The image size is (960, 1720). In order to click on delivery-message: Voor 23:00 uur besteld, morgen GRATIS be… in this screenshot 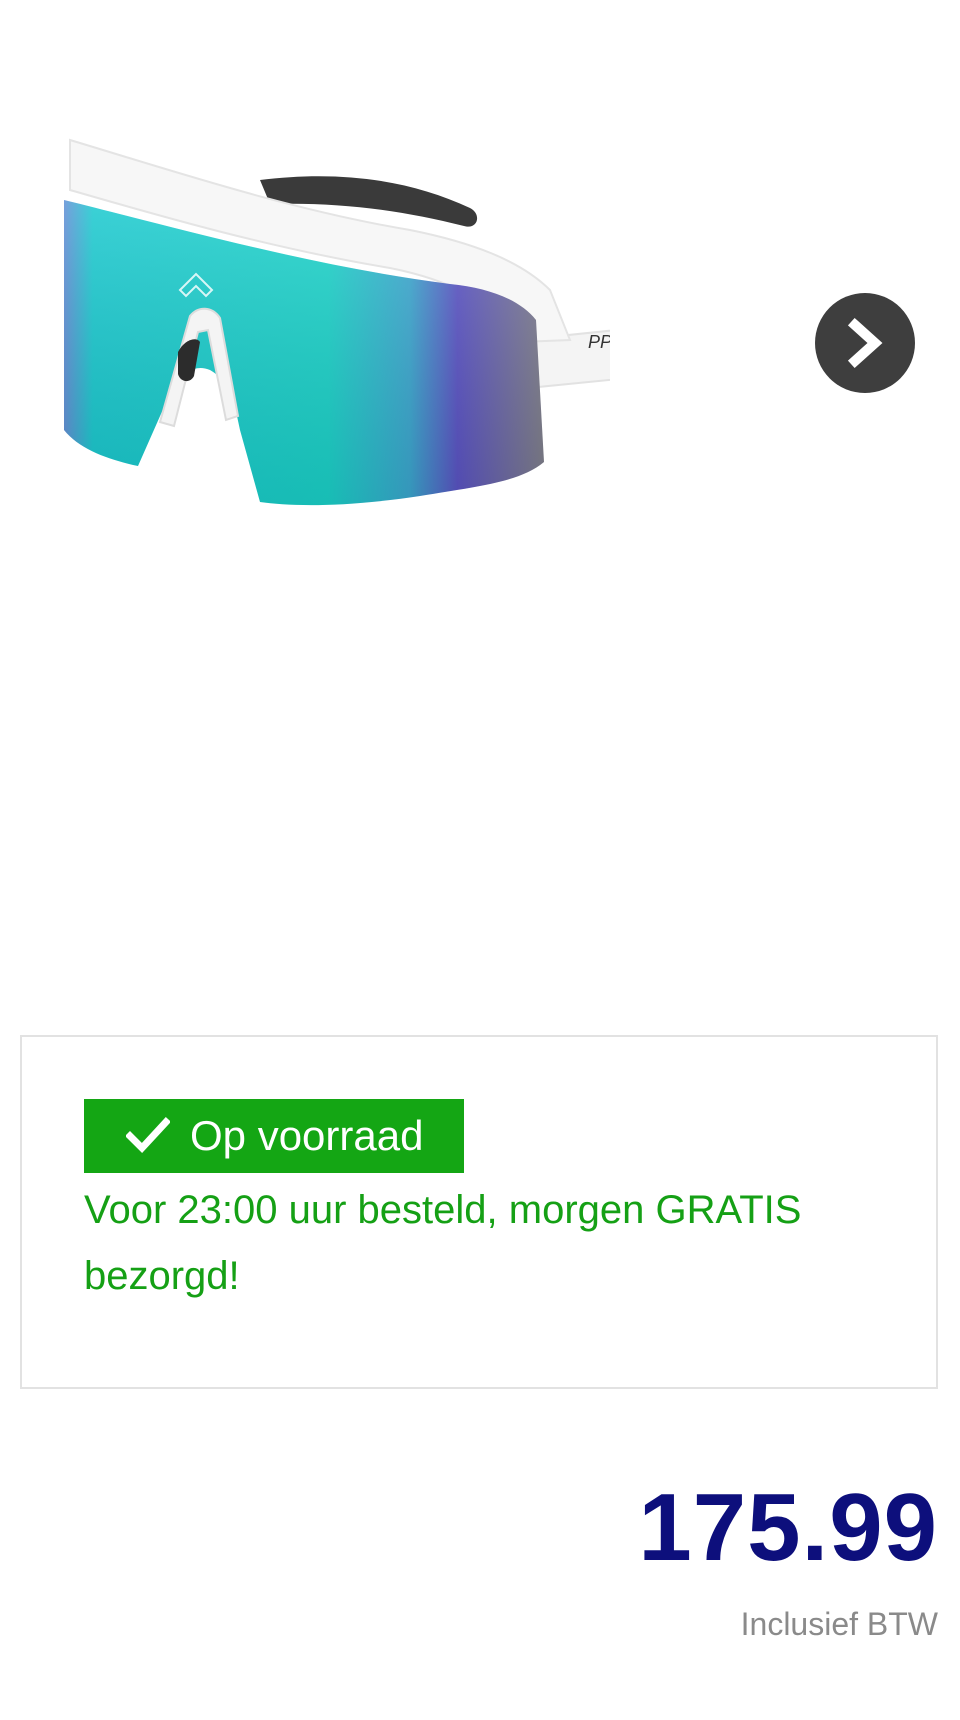, I will do `click(443, 1243)`.